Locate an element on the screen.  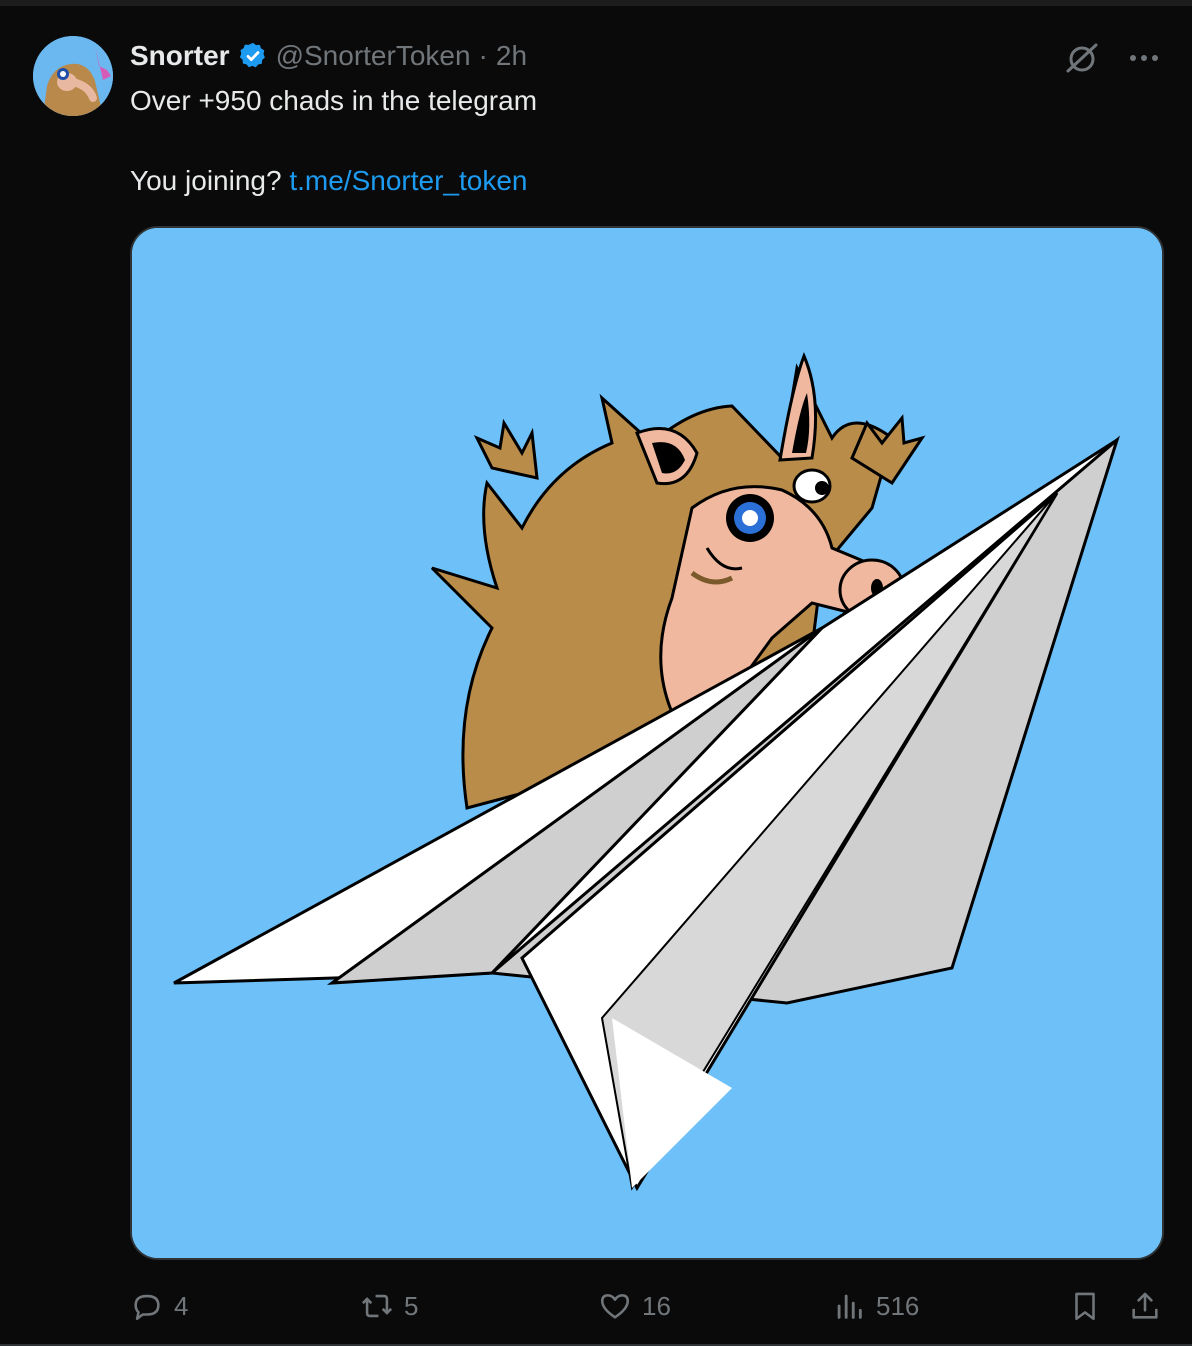
repost-icon is located at coordinates (377, 1306).